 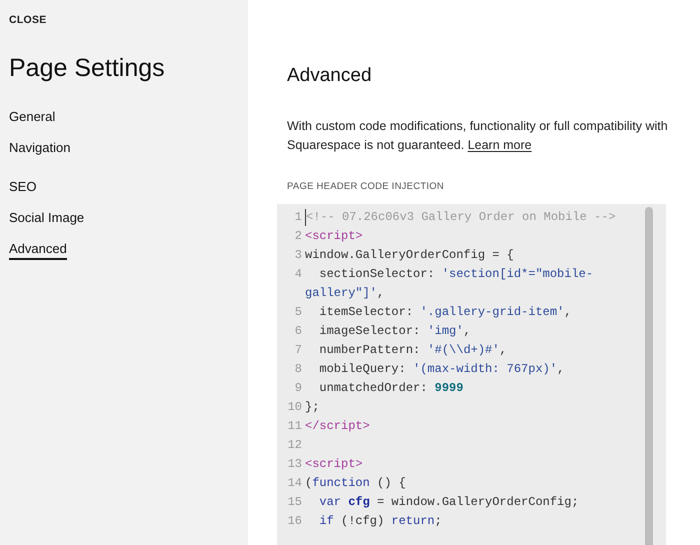 I want to click on scrollbar-thumb, so click(x=649, y=375).